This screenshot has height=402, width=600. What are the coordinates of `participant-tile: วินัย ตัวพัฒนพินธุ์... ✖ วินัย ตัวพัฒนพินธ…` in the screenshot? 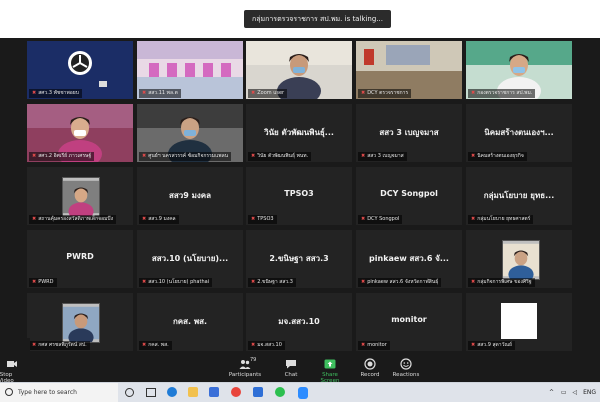 It's located at (299, 133).